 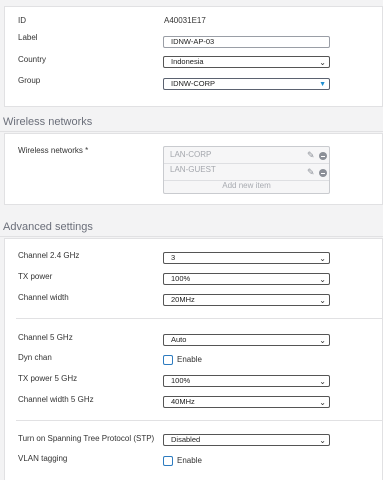 What do you see at coordinates (35, 357) in the screenshot?
I see `dyn-chan-label: Dyn chan` at bounding box center [35, 357].